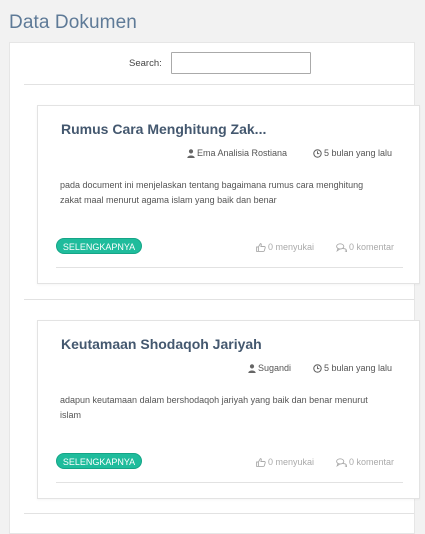  Describe the element at coordinates (242, 153) in the screenshot. I see `author-name: Ema Analisia Rostiana` at that location.